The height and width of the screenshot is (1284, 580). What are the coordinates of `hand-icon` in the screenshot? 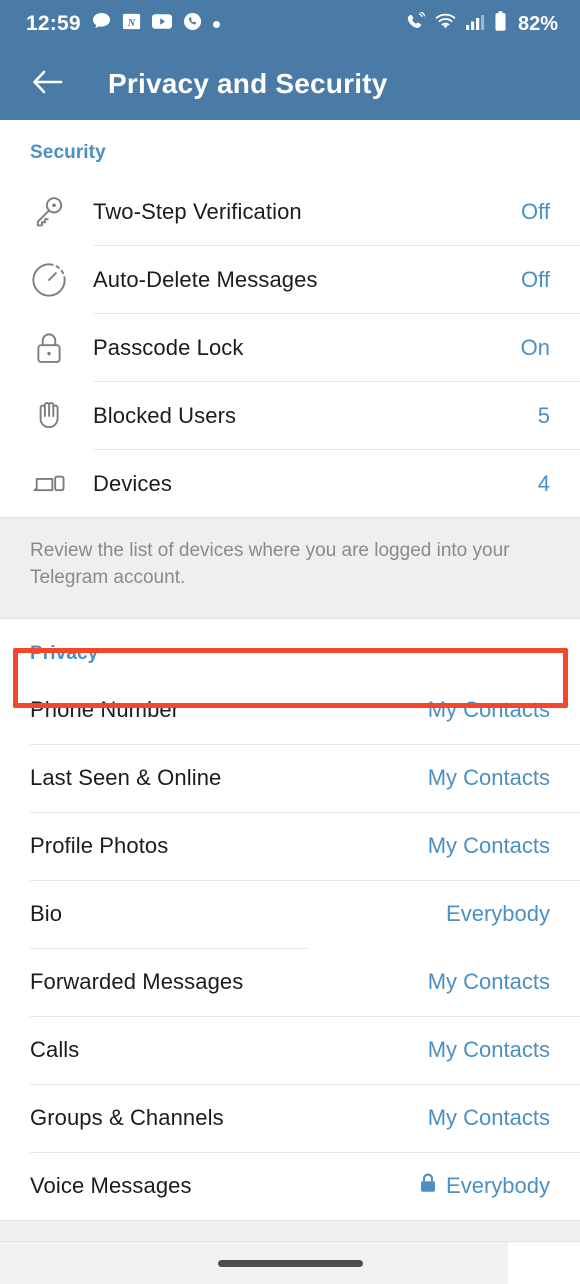 It's located at (61, 416).